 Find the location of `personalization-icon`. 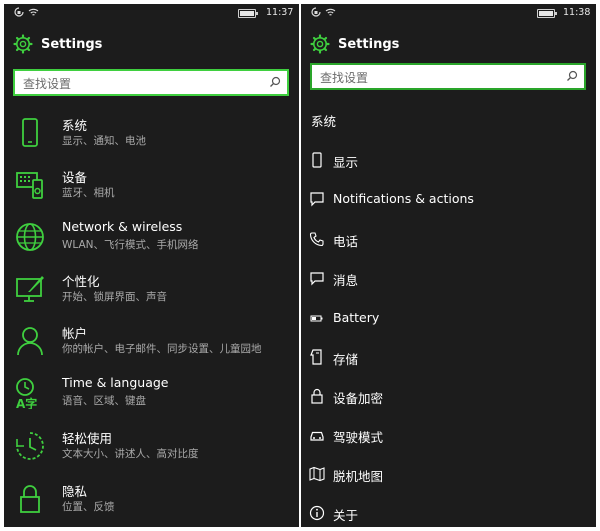

personalization-icon is located at coordinates (30, 289).